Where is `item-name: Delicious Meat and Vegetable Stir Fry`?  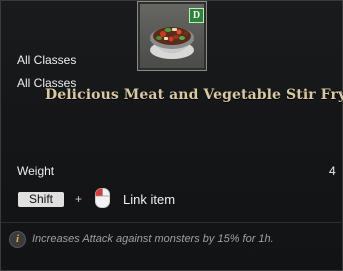
item-name: Delicious Meat and Vegetable Stir Fry is located at coordinates (194, 95).